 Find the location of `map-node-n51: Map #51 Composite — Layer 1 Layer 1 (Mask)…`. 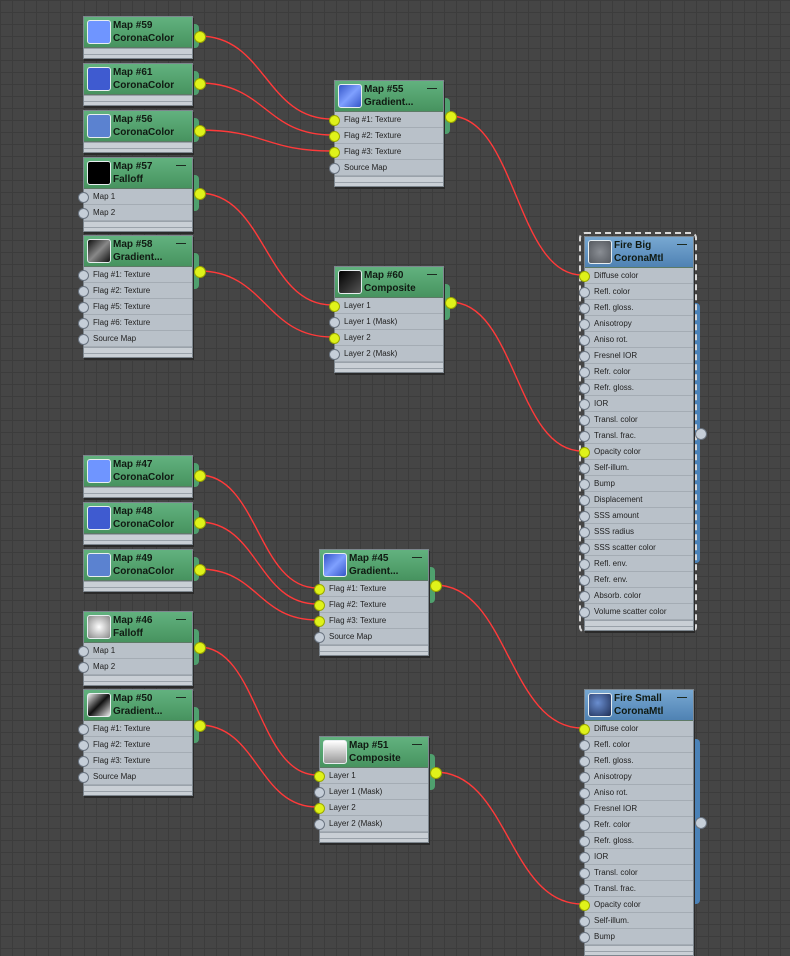

map-node-n51: Map #51 Composite — Layer 1 Layer 1 (Mask)… is located at coordinates (371, 789).